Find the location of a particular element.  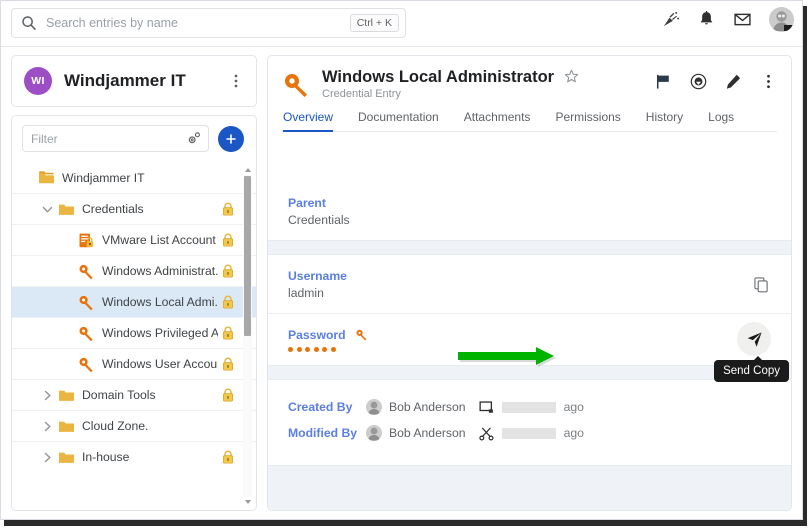

tree-item-label: Windows User Account is located at coordinates (160, 364).